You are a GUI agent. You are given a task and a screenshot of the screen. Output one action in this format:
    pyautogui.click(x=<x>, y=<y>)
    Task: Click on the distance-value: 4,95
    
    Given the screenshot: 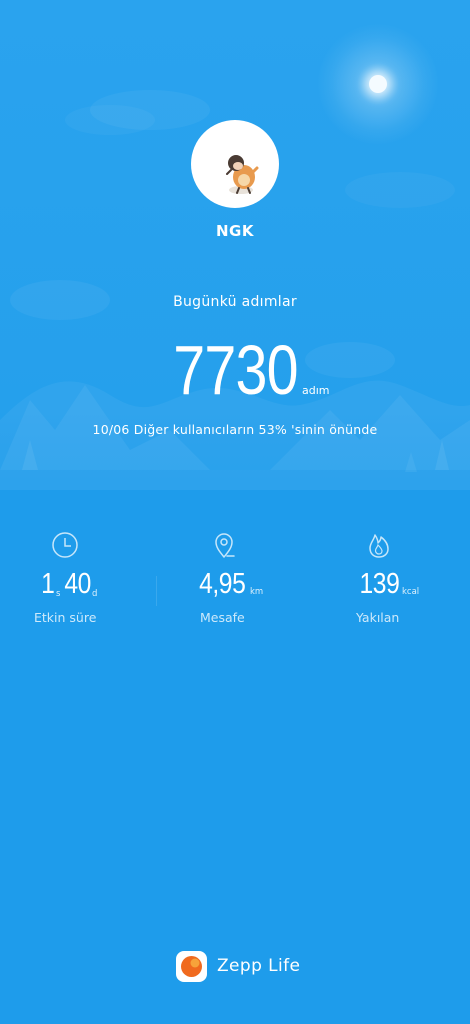 What is the action you would take?
    pyautogui.click(x=222, y=584)
    